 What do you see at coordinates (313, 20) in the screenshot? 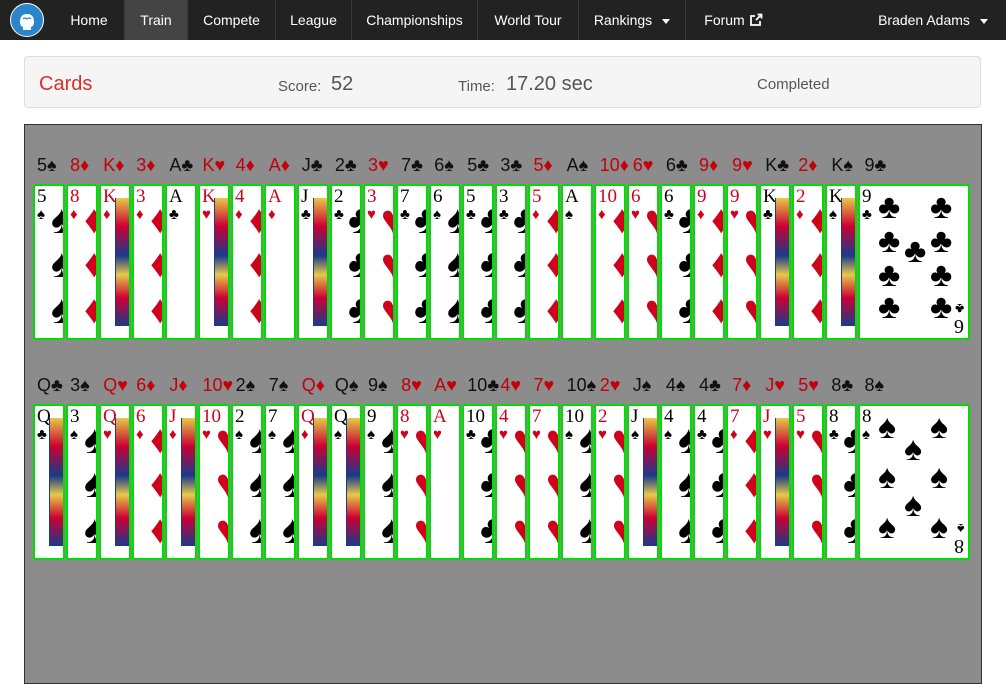
I see `nav-league: League` at bounding box center [313, 20].